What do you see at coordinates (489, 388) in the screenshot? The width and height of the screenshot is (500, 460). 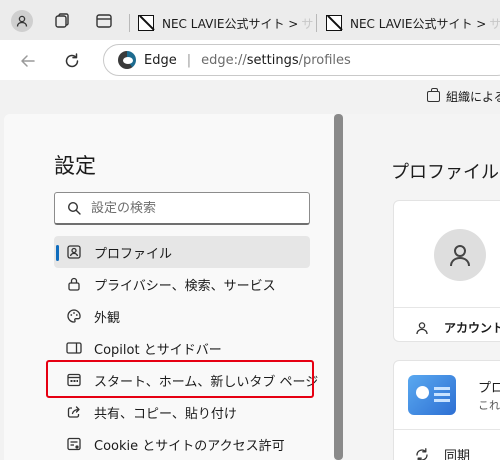 I see `promo-title: プロ` at bounding box center [489, 388].